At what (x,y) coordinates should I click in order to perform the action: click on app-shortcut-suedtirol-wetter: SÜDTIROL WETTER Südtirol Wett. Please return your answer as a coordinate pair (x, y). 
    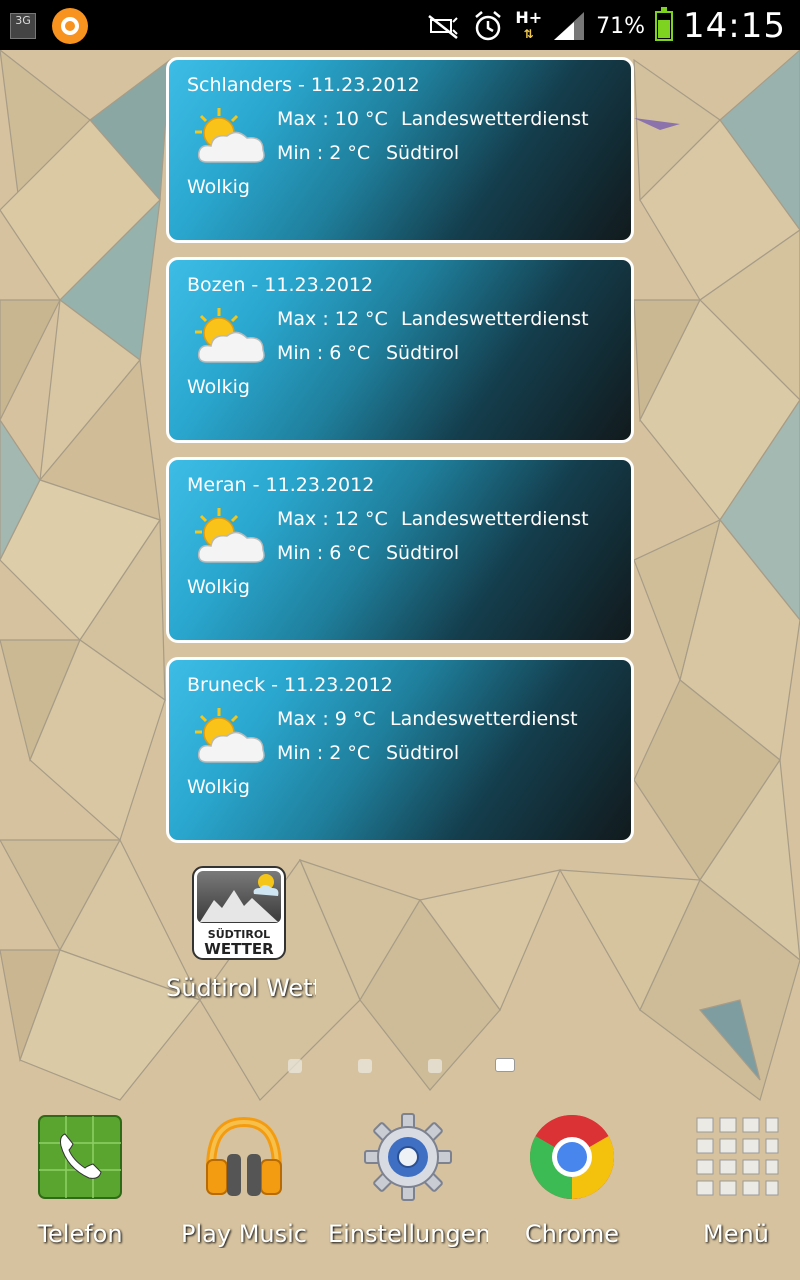
    Looking at the image, I should click on (241, 934).